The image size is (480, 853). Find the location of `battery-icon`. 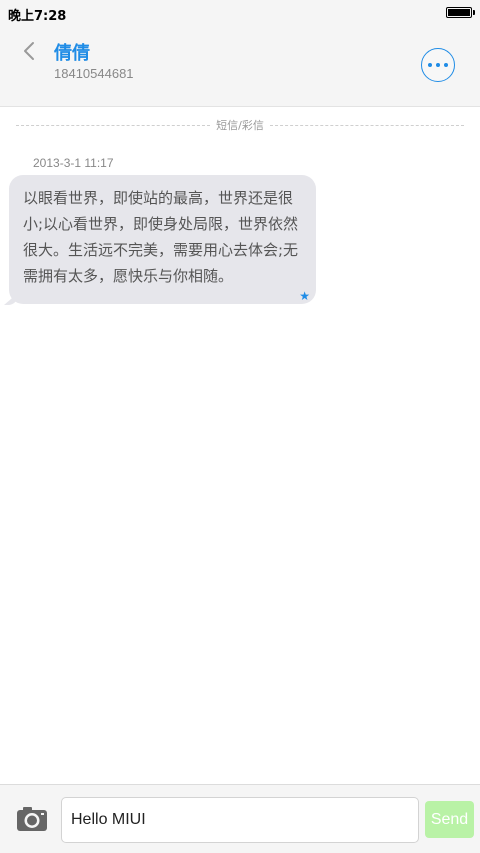

battery-icon is located at coordinates (460, 12).